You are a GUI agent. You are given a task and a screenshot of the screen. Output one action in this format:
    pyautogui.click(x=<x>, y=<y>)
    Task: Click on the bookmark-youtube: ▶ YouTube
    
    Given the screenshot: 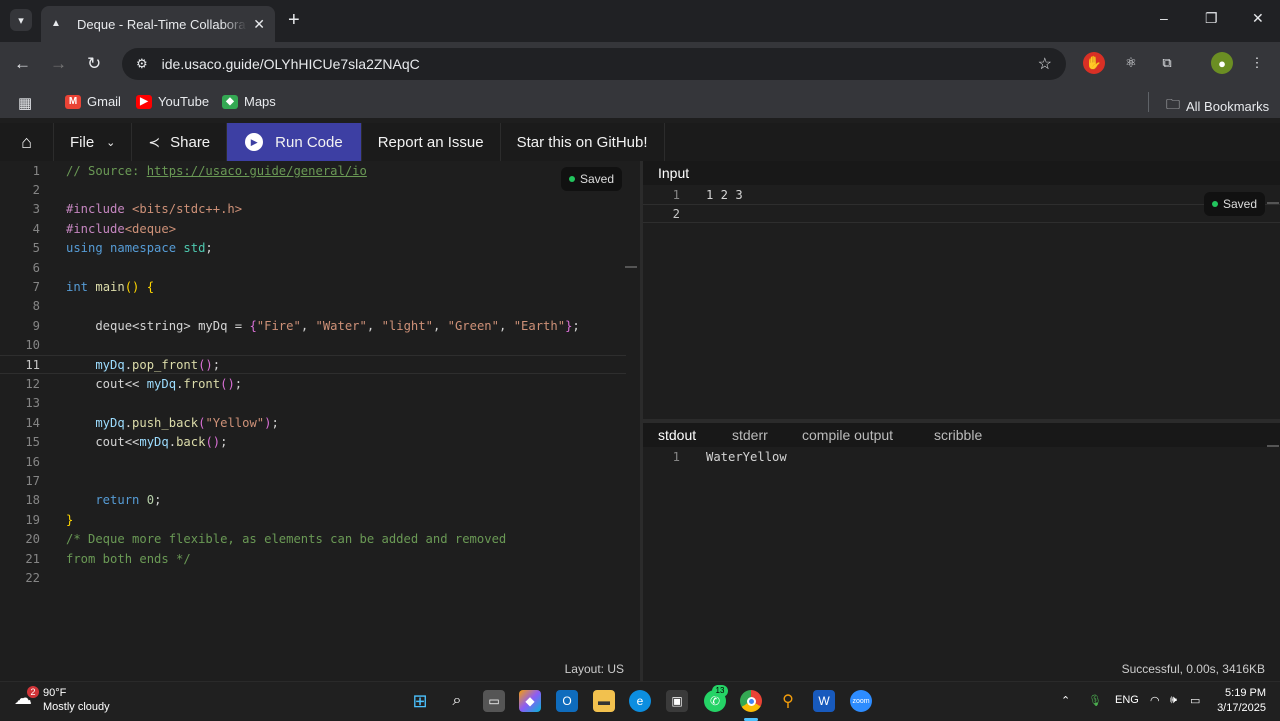 What is the action you would take?
    pyautogui.click(x=172, y=101)
    